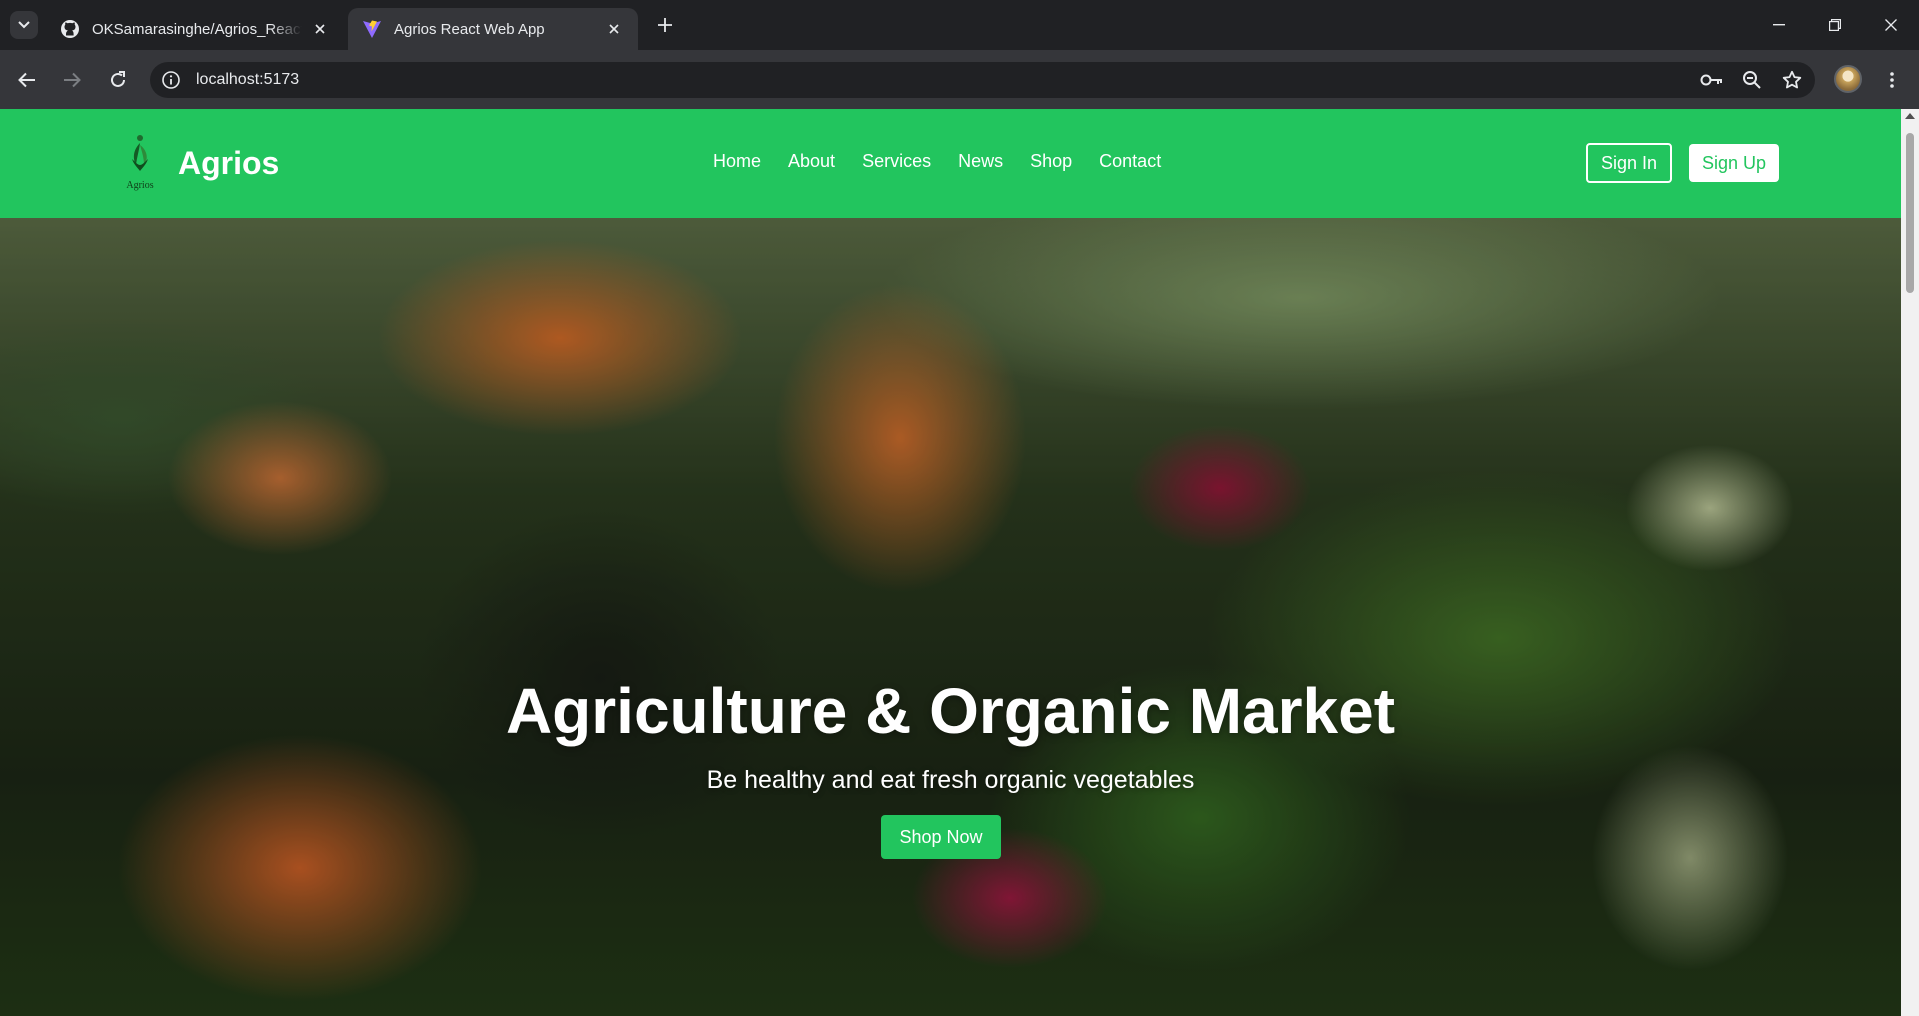  I want to click on back-button, so click(27, 80).